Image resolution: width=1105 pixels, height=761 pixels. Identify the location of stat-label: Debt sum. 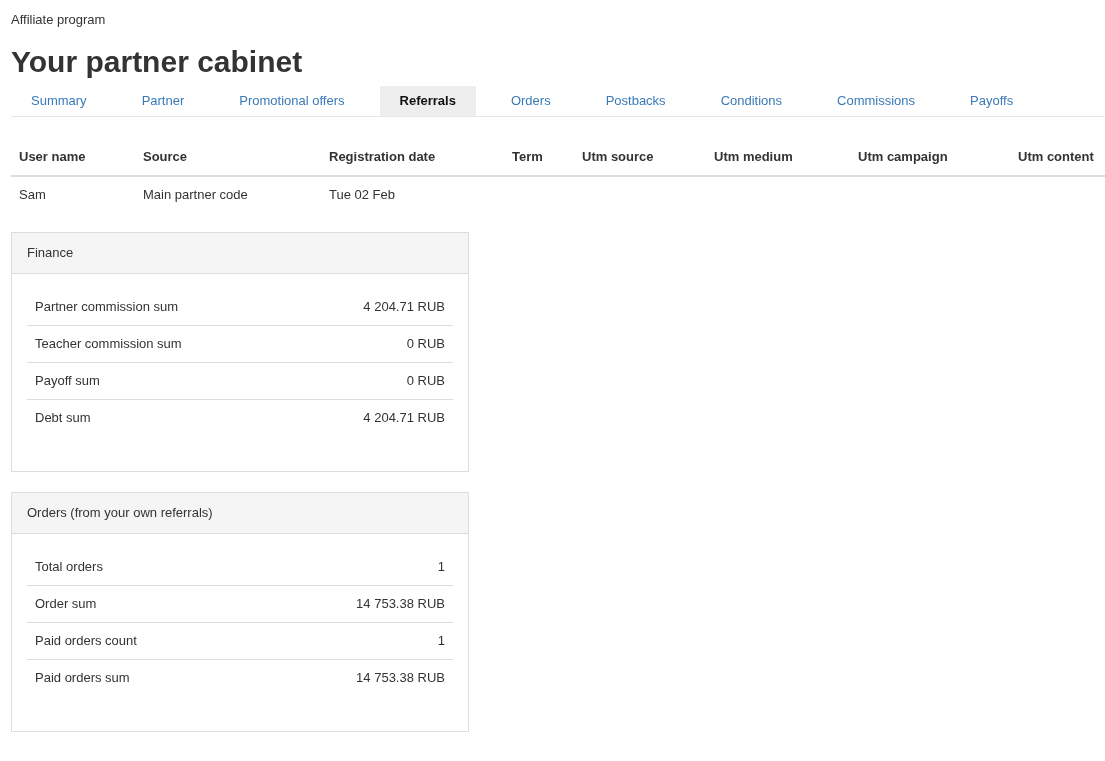
(63, 418).